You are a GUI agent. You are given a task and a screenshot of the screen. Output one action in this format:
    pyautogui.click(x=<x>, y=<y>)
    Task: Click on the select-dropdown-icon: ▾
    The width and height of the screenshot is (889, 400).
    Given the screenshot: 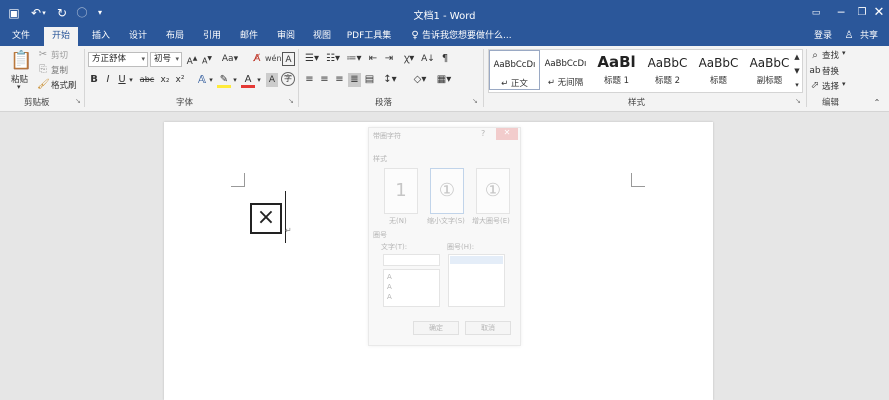 What is the action you would take?
    pyautogui.click(x=844, y=84)
    